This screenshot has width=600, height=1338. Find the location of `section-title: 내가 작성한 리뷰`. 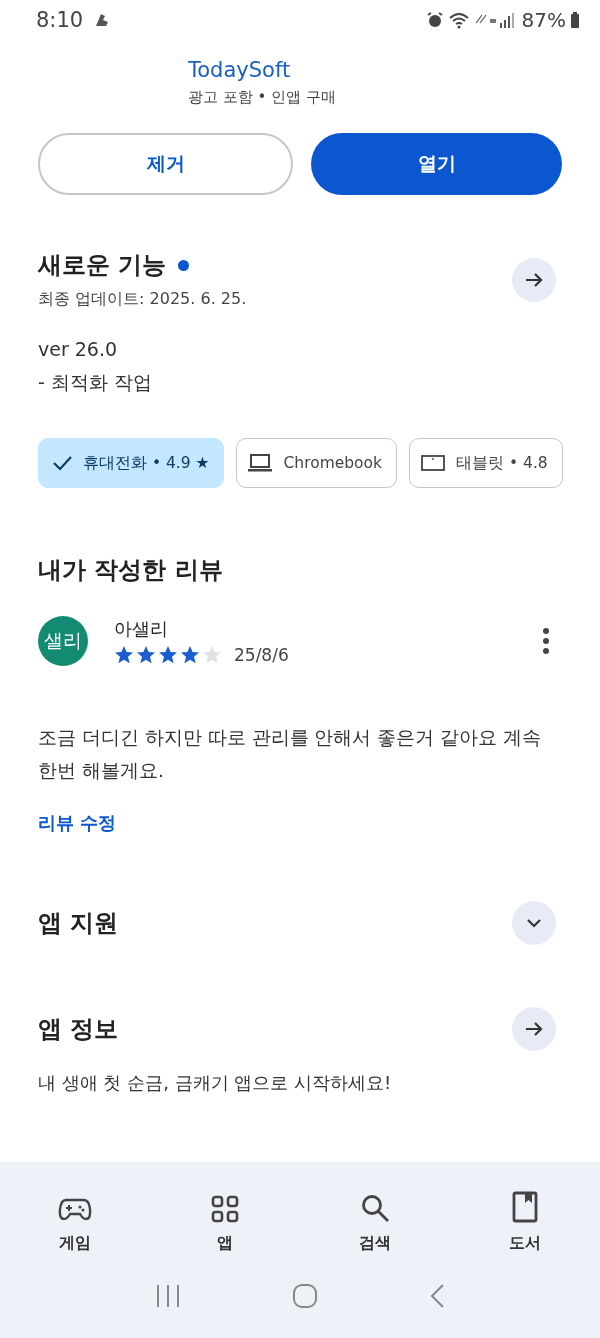

section-title: 내가 작성한 리뷰 is located at coordinates (130, 570).